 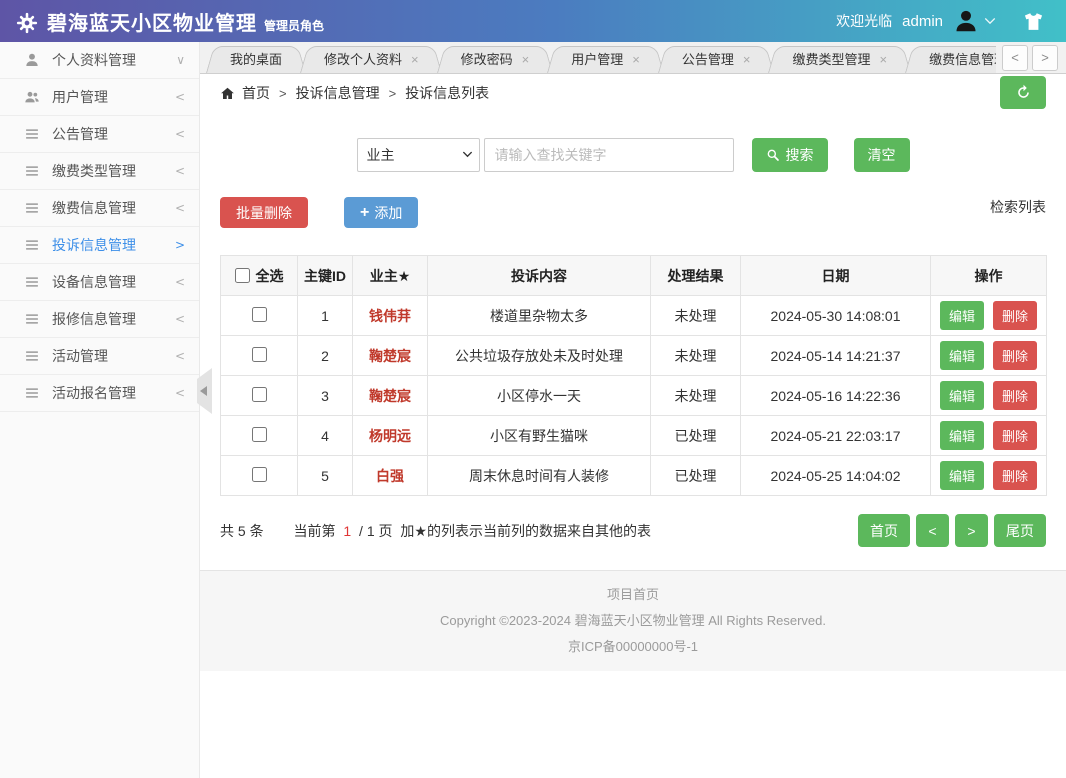 I want to click on select-all-checkbox, so click(x=242, y=275).